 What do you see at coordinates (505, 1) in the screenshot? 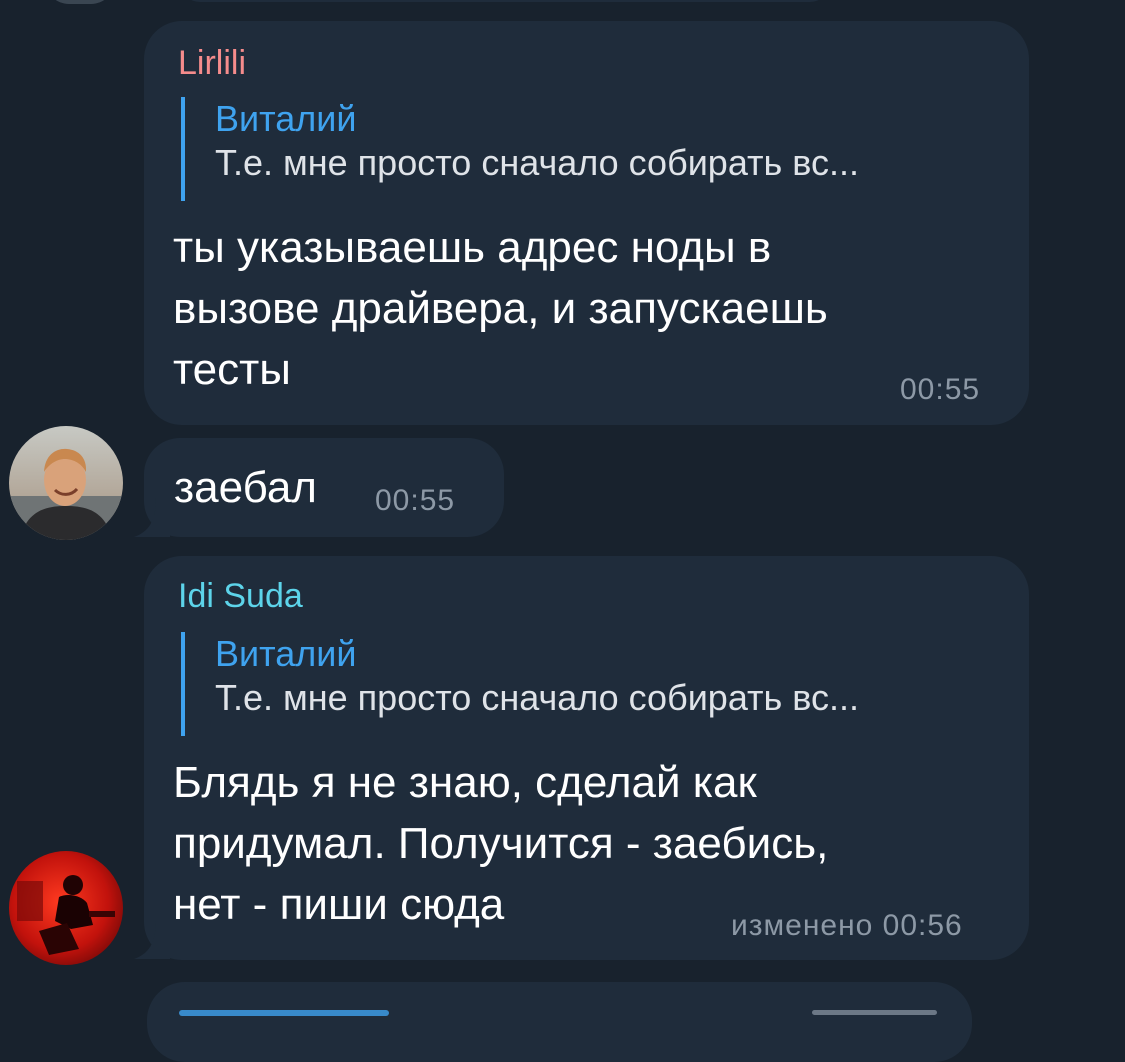
I see `partial-bubble-top` at bounding box center [505, 1].